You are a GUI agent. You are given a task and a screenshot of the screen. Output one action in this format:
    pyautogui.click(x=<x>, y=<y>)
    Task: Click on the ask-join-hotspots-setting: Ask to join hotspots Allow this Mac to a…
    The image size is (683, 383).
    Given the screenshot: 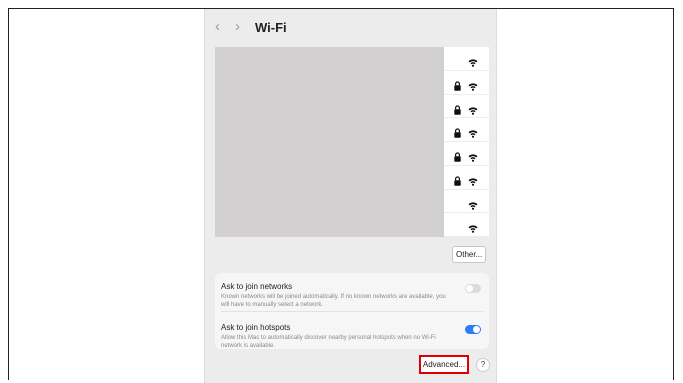 What is the action you would take?
    pyautogui.click(x=352, y=336)
    